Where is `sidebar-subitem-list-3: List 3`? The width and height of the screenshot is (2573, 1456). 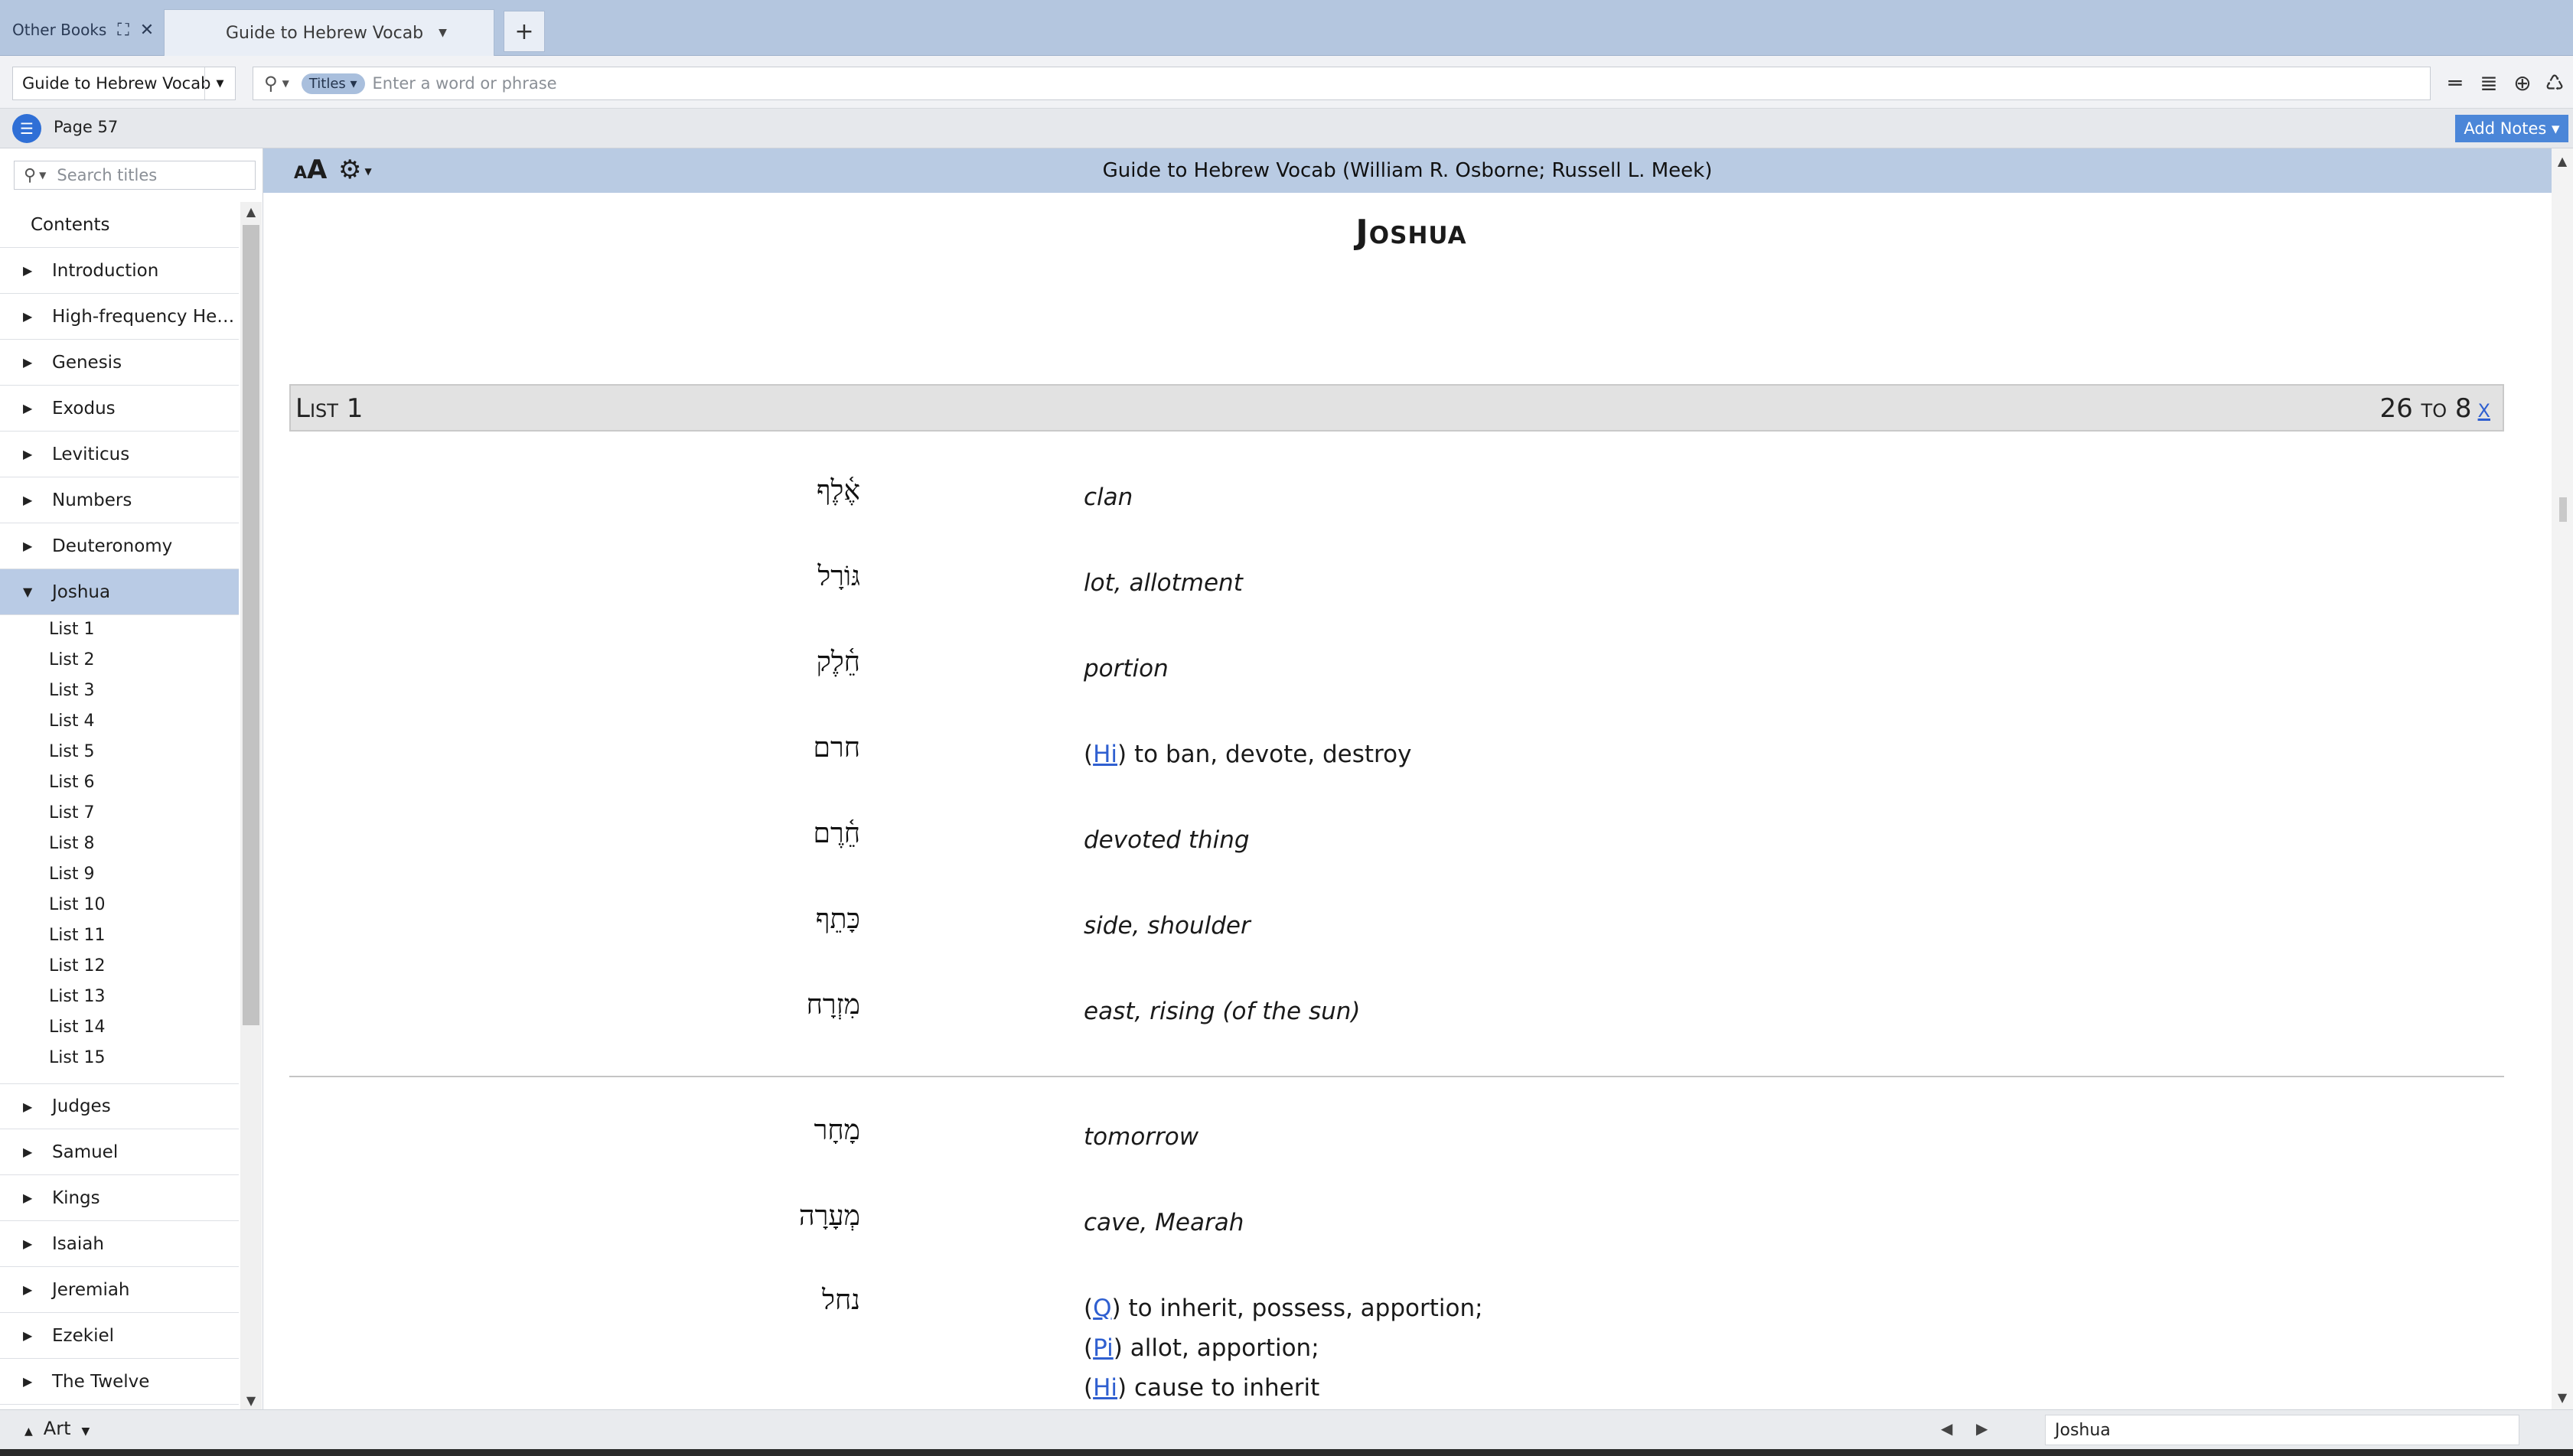 sidebar-subitem-list-3: List 3 is located at coordinates (71, 690).